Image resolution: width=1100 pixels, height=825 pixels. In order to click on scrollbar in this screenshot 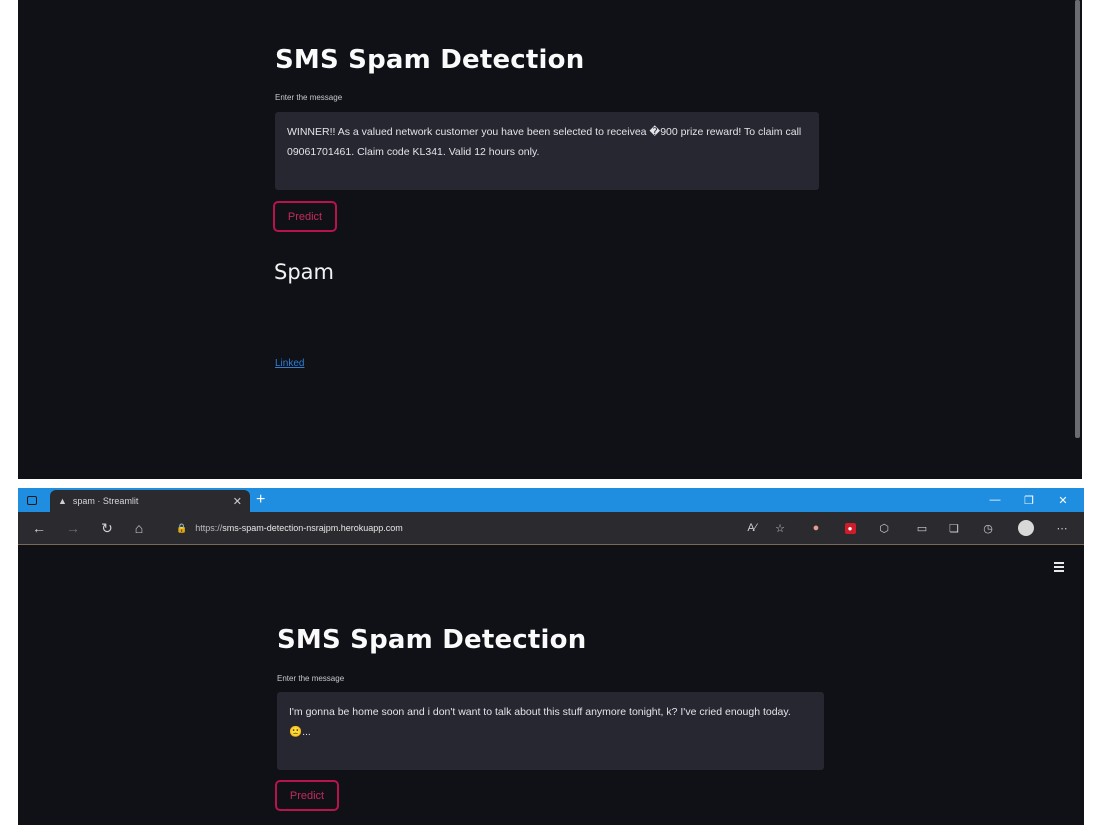, I will do `click(1077, 219)`.